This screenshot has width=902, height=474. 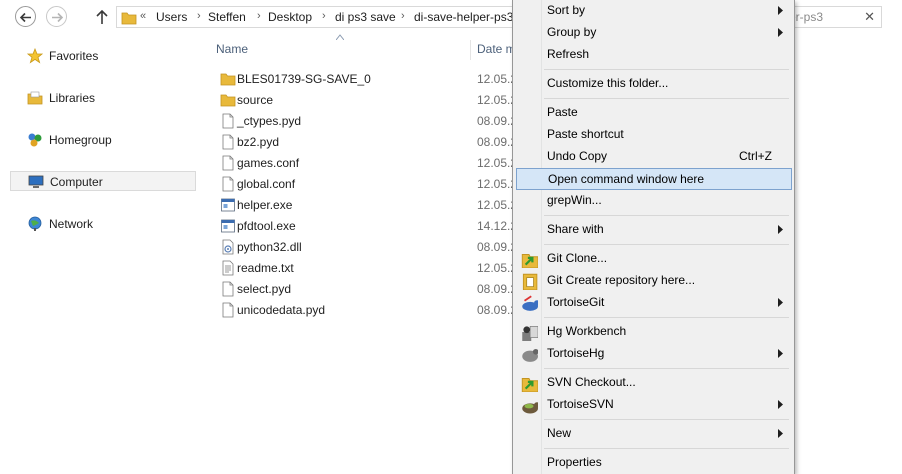 What do you see at coordinates (626, 179) in the screenshot?
I see `menu-item-label: Open command window here` at bounding box center [626, 179].